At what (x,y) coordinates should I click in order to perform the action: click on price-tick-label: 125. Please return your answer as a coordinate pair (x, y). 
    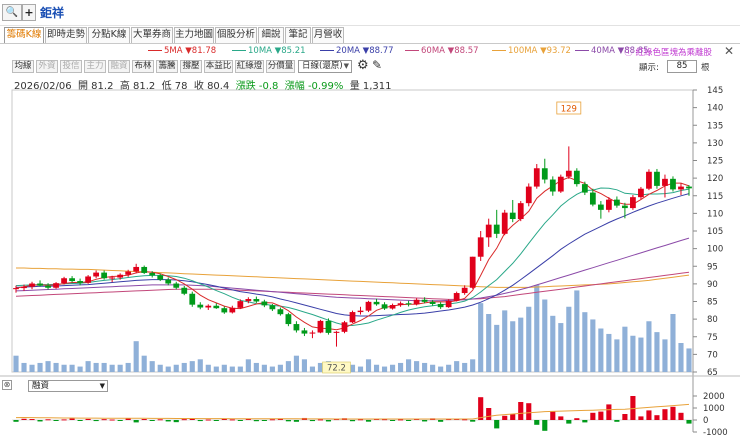
    Looking at the image, I should click on (715, 162).